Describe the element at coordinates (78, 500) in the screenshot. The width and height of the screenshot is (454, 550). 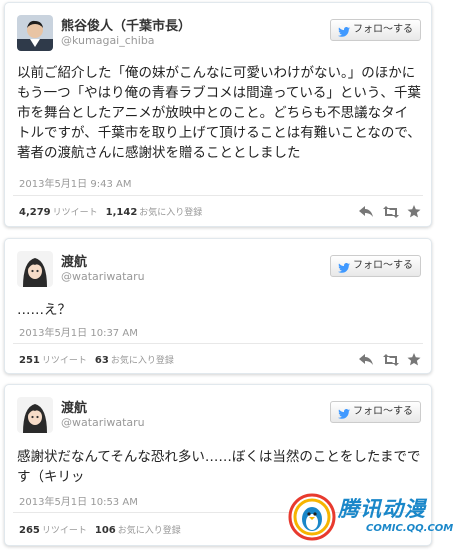
I see `tweet-timestamp: 2013年5月1日 10:53 AM` at that location.